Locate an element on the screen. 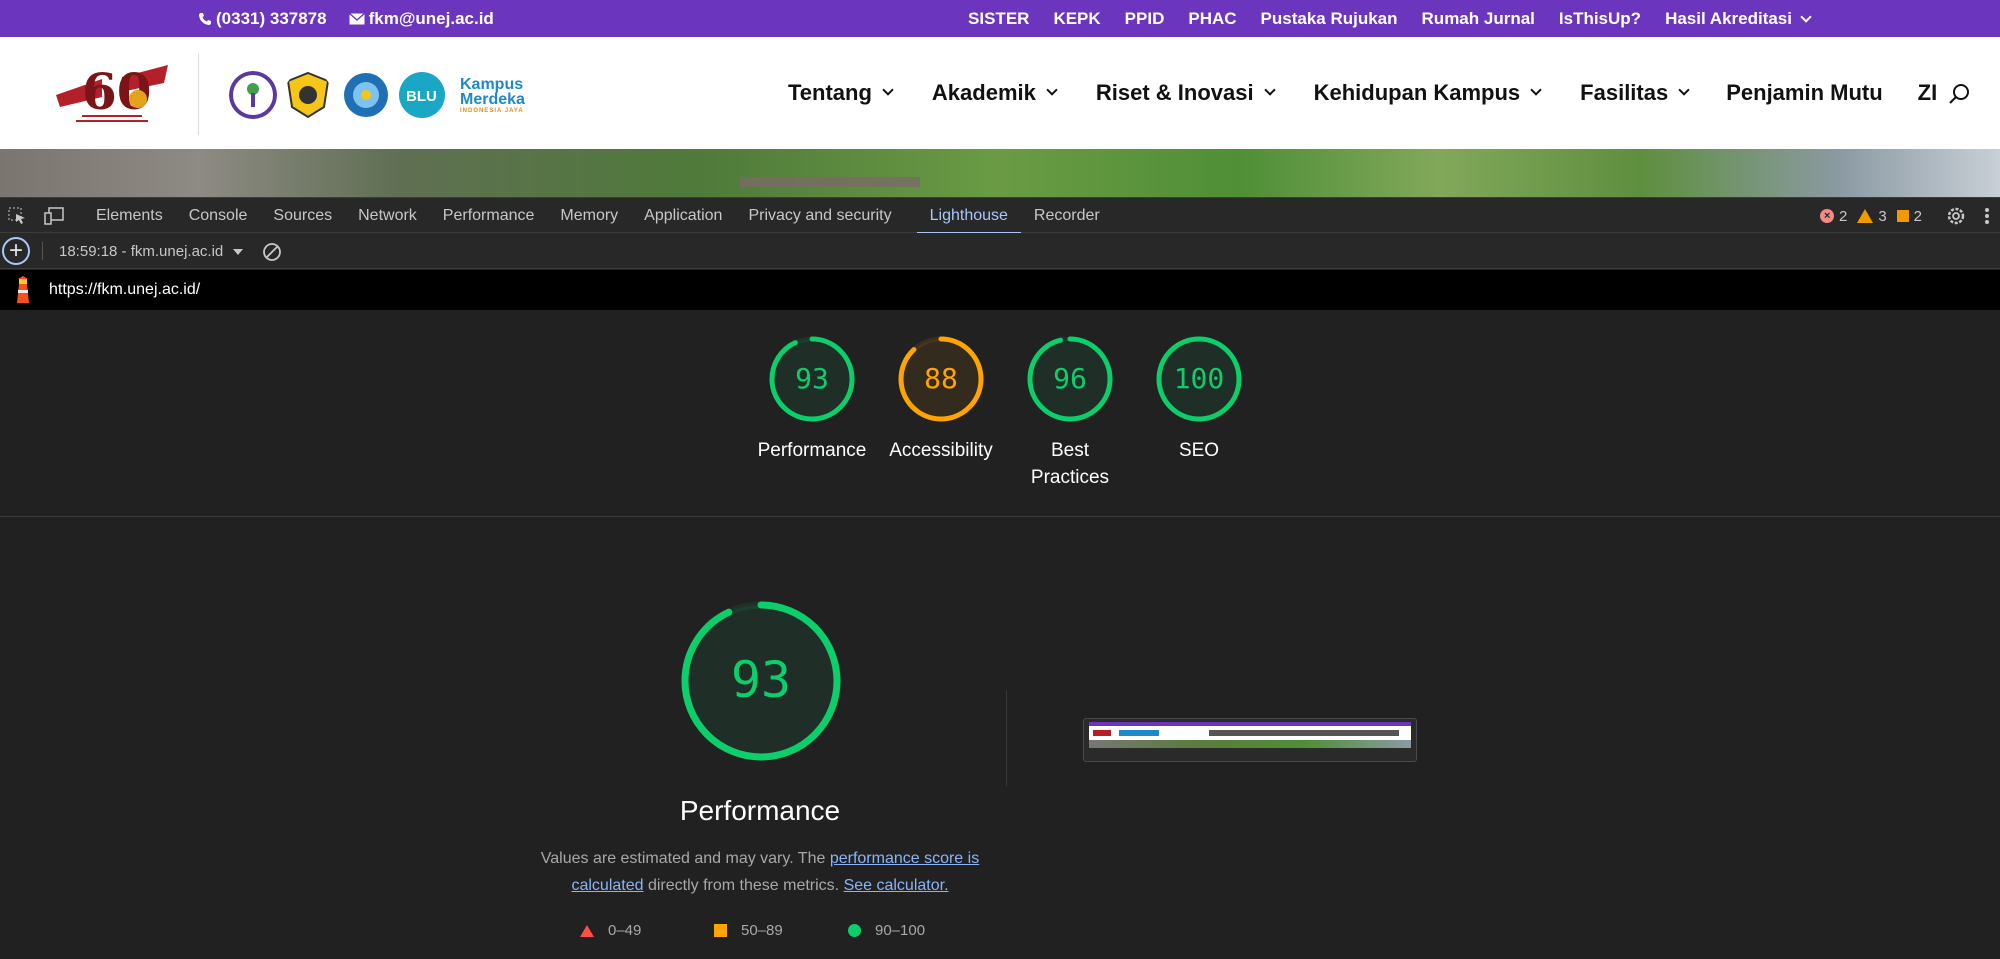  tab-application: Application is located at coordinates (683, 216).